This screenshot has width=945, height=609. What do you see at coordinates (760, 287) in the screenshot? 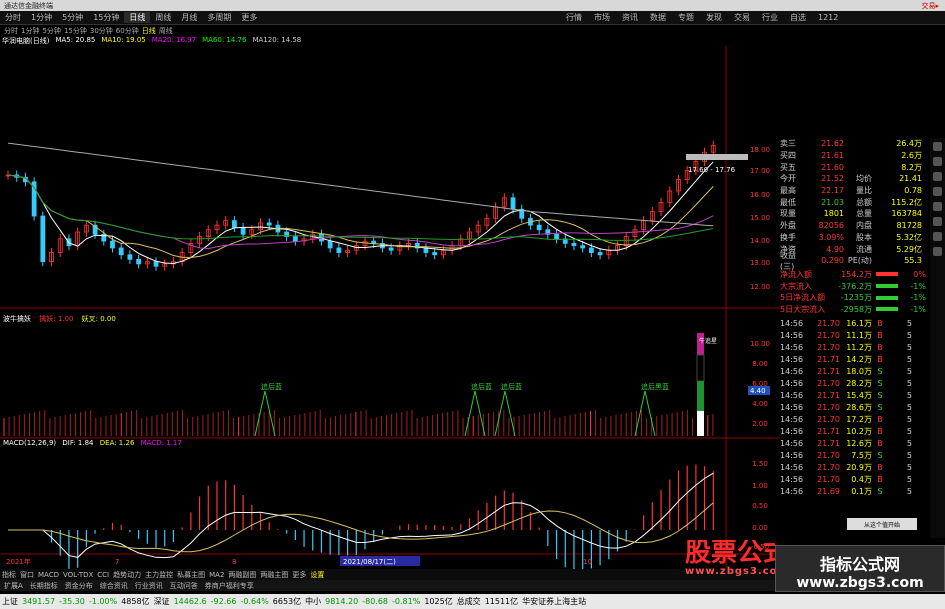
I see `price-axis-label: 12.00` at bounding box center [760, 287].